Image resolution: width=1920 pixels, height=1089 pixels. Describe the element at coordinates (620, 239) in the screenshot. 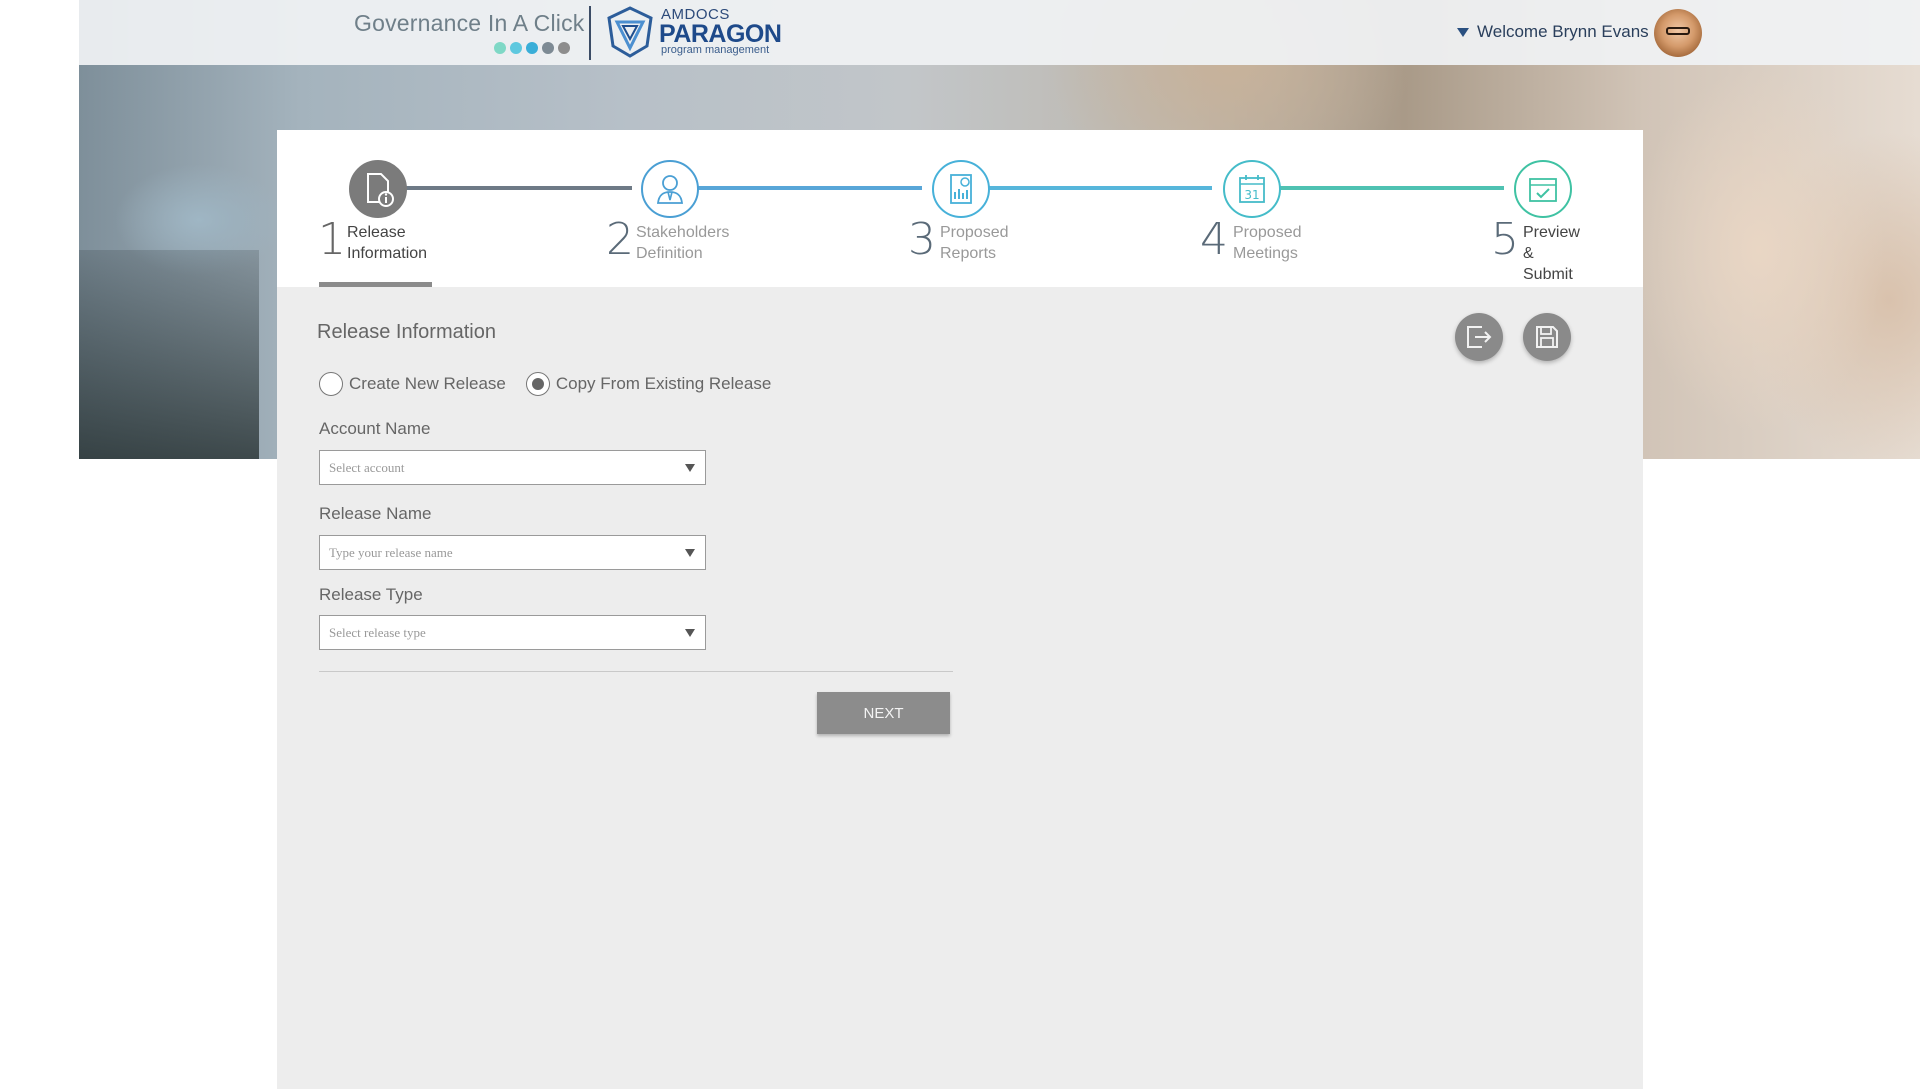

I see `step-number: 2` at that location.